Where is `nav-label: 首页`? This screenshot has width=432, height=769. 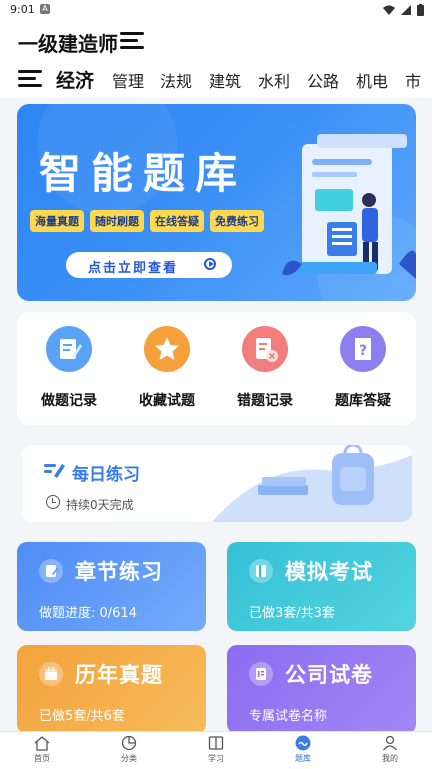 nav-label: 首页 is located at coordinates (42, 758).